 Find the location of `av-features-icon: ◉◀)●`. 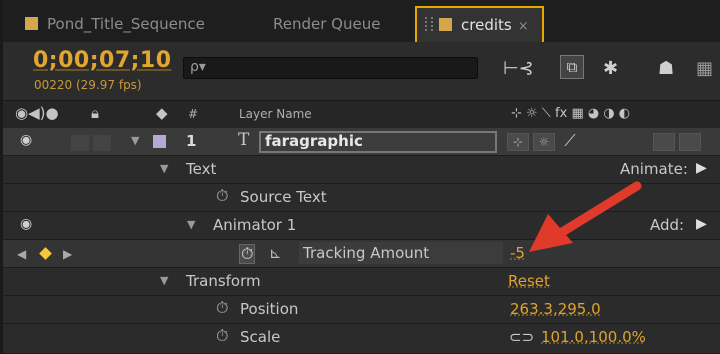

av-features-icon: ◉◀)● is located at coordinates (37, 113).